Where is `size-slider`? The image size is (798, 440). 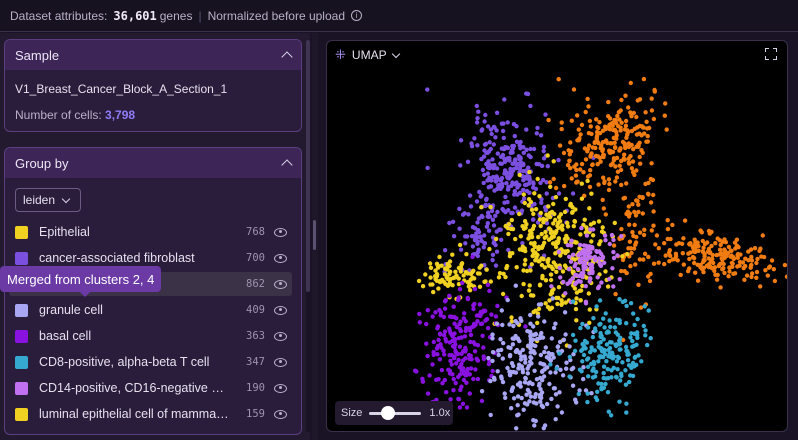
size-slider is located at coordinates (395, 413).